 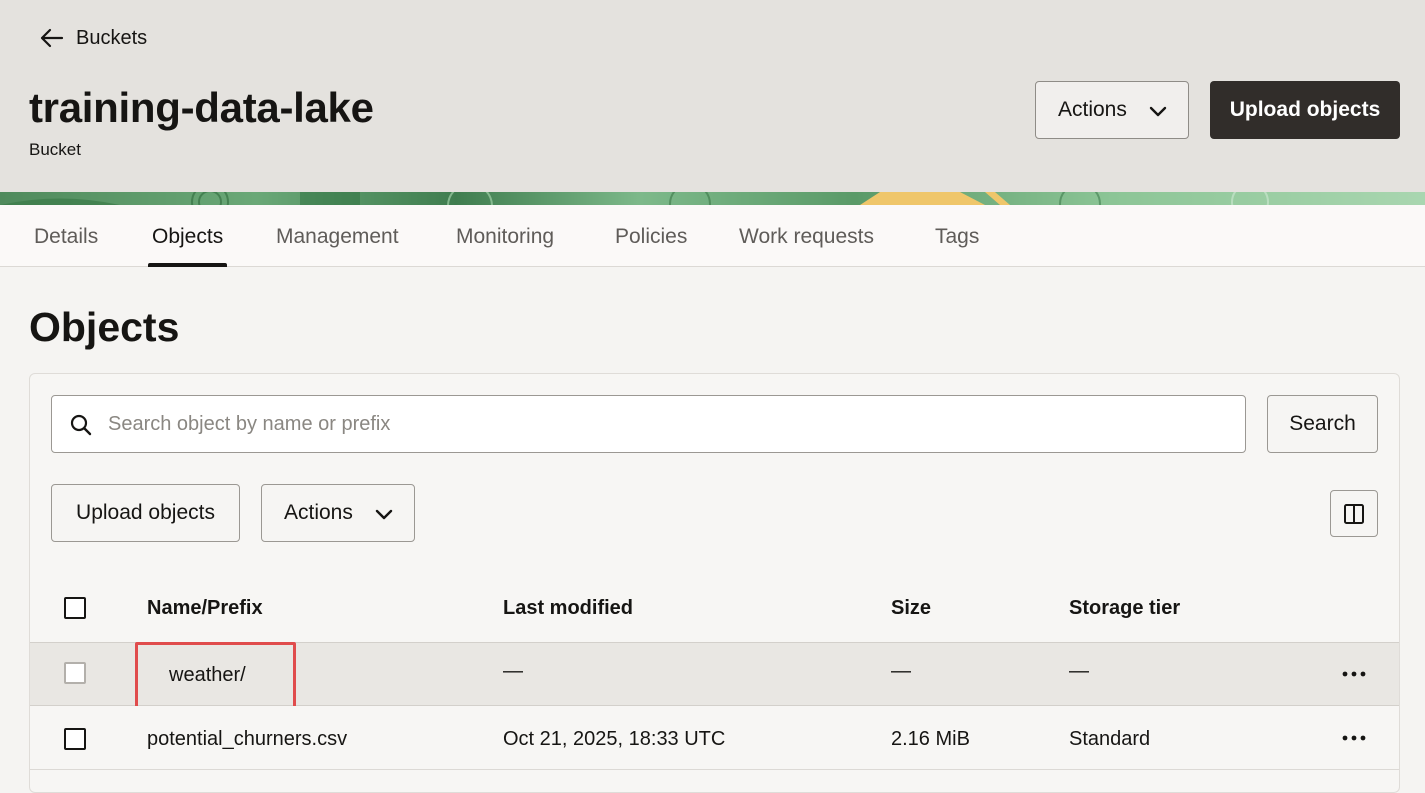 I want to click on tab-tags: Tags, so click(x=957, y=236).